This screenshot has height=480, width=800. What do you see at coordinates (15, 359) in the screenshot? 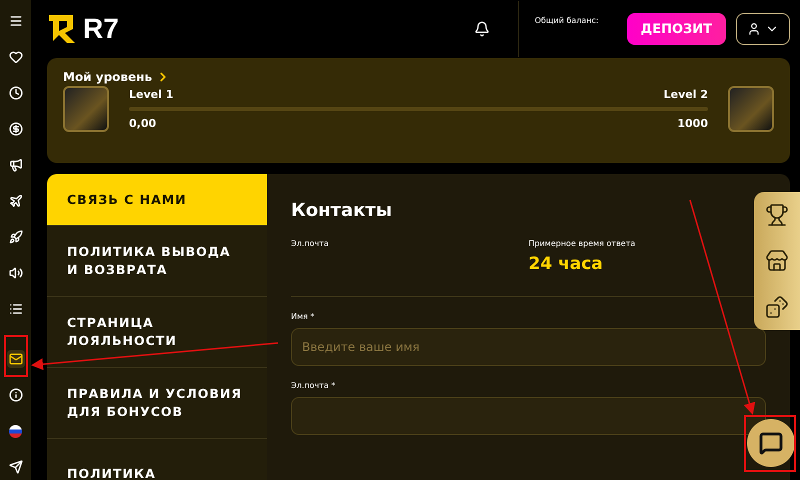
I see `envelope-icon` at bounding box center [15, 359].